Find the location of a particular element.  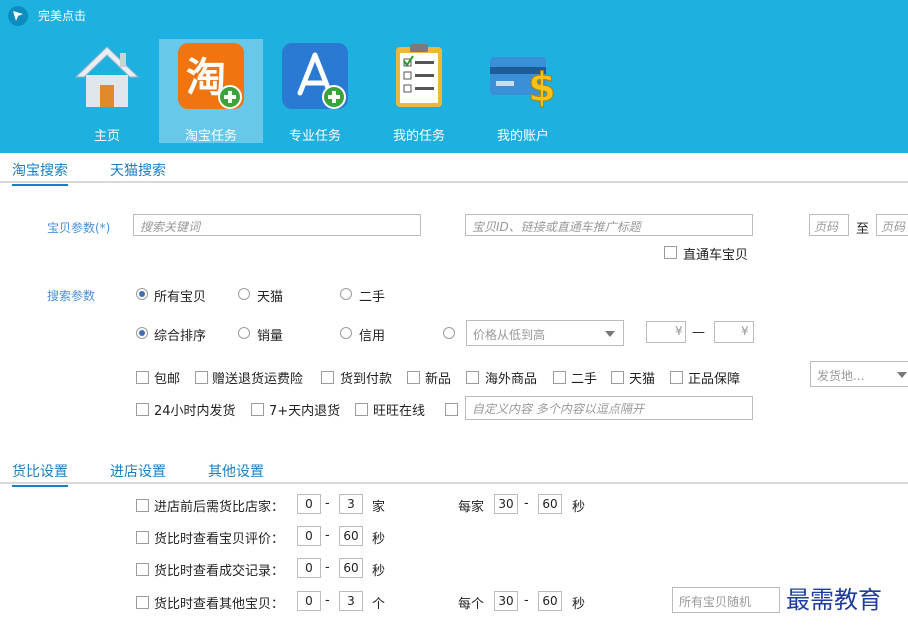

type-all-radio is located at coordinates (142, 294).